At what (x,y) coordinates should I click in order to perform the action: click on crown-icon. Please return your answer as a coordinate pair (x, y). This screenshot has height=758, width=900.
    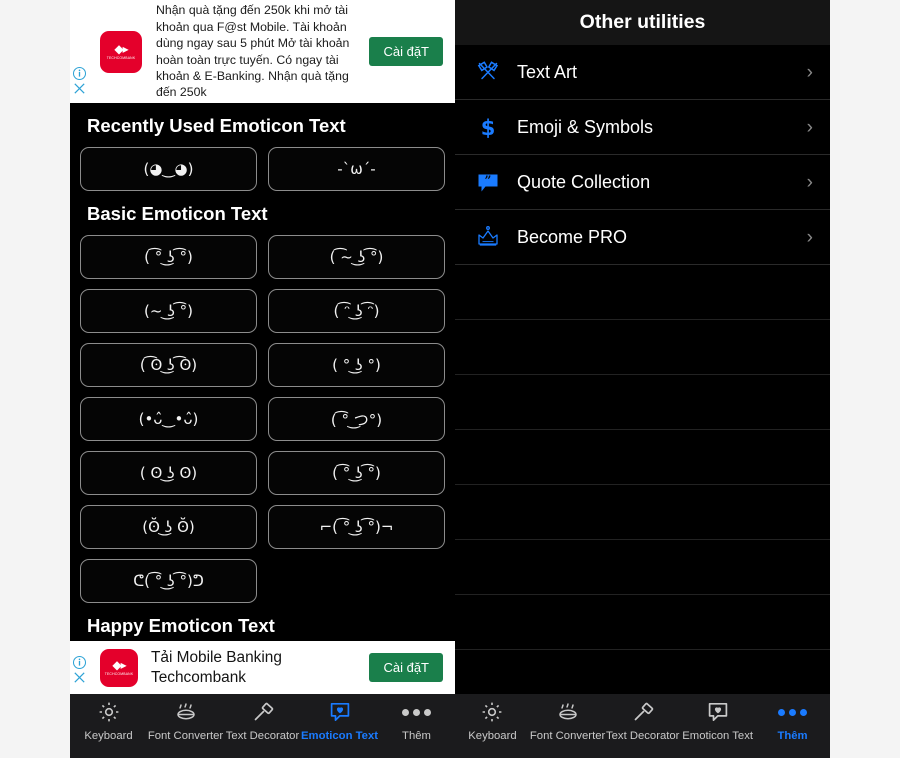
    Looking at the image, I should click on (488, 237).